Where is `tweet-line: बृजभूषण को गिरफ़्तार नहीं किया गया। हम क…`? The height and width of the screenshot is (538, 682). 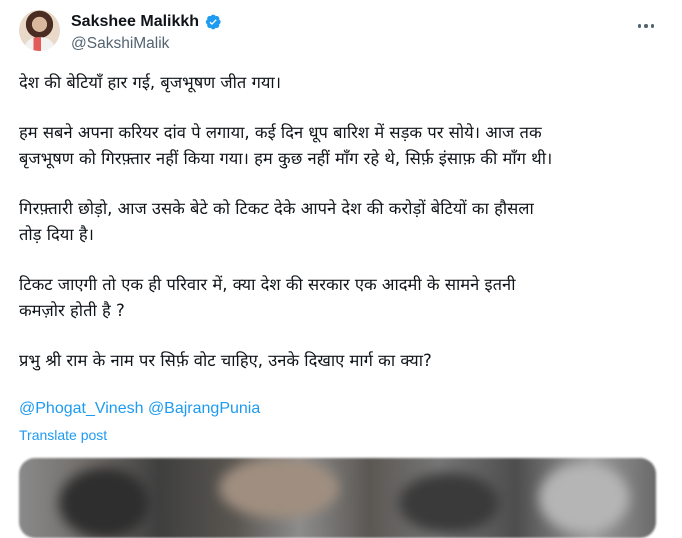 tweet-line: बृजभूषण को गिरफ़्तार नहीं किया गया। हम क… is located at coordinates (286, 158).